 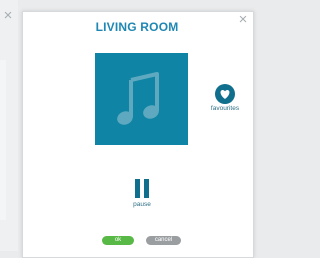 I want to click on favourites-circle, so click(x=225, y=94).